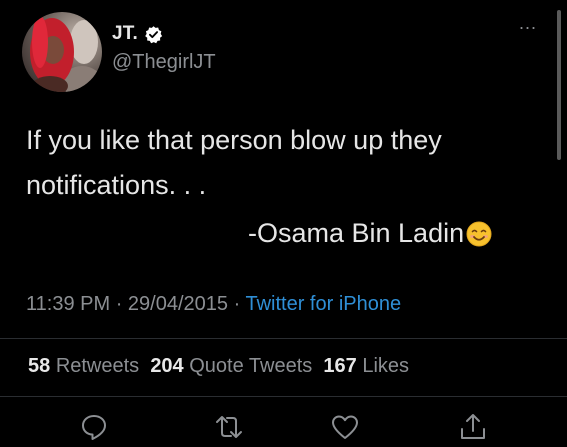  What do you see at coordinates (559, 85) in the screenshot?
I see `scrollbar` at bounding box center [559, 85].